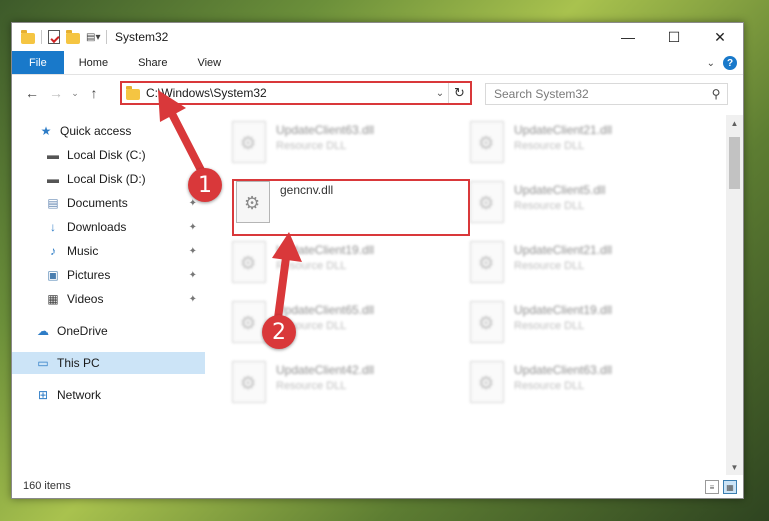  Describe the element at coordinates (108, 331) in the screenshot. I see `sidebar-item-onedrive: ☁ OneDrive` at that location.